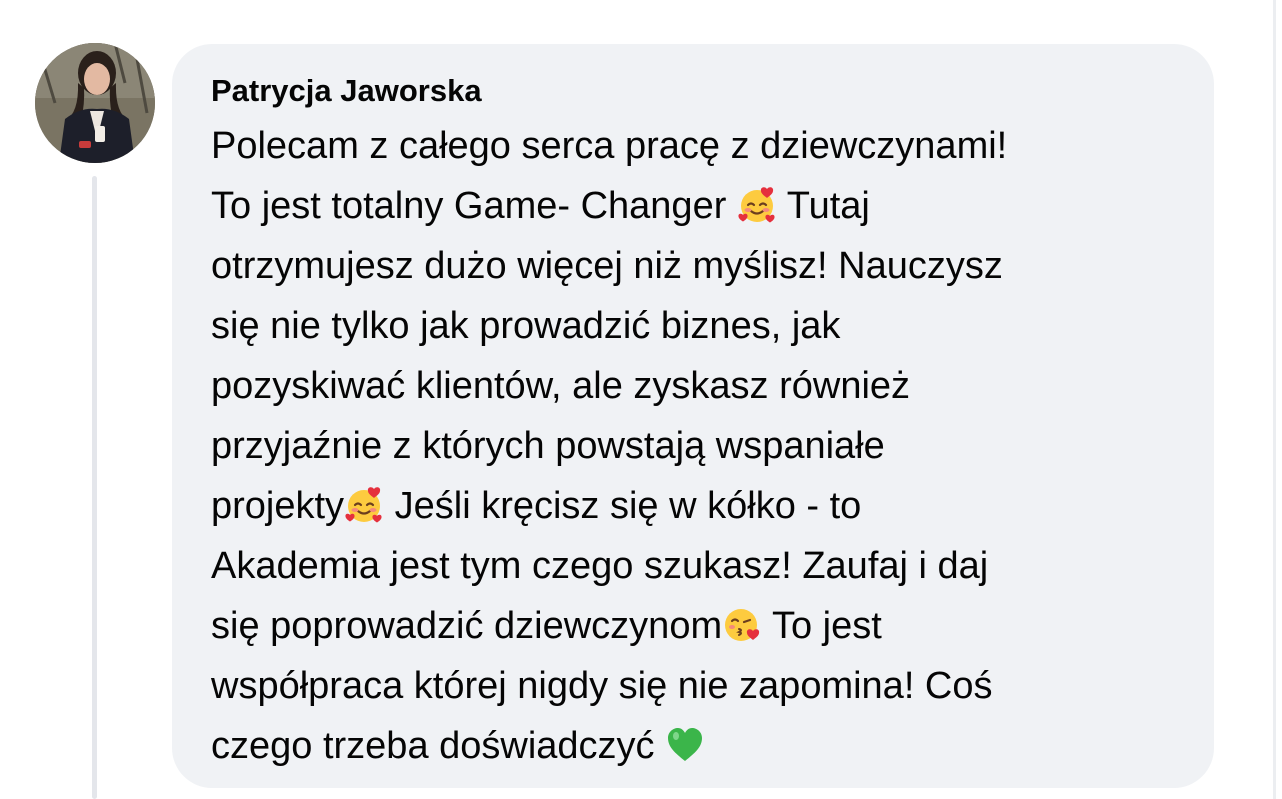  I want to click on comment-line-text: Jeśli kręcisz się w kółko - to, so click(623, 506).